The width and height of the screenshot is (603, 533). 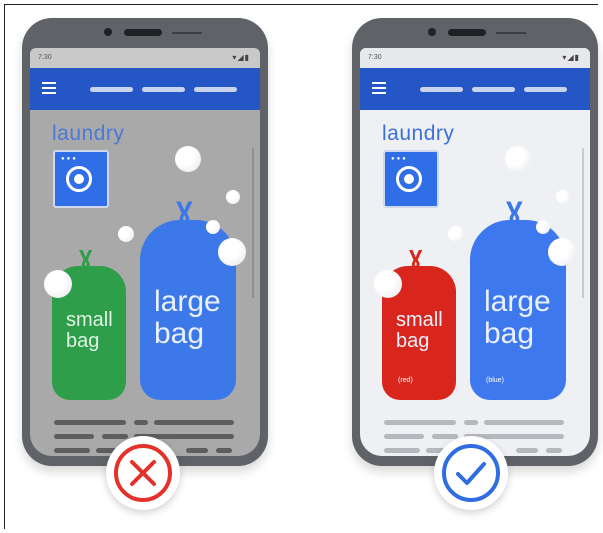 I want to click on correct-badge, so click(x=471, y=473).